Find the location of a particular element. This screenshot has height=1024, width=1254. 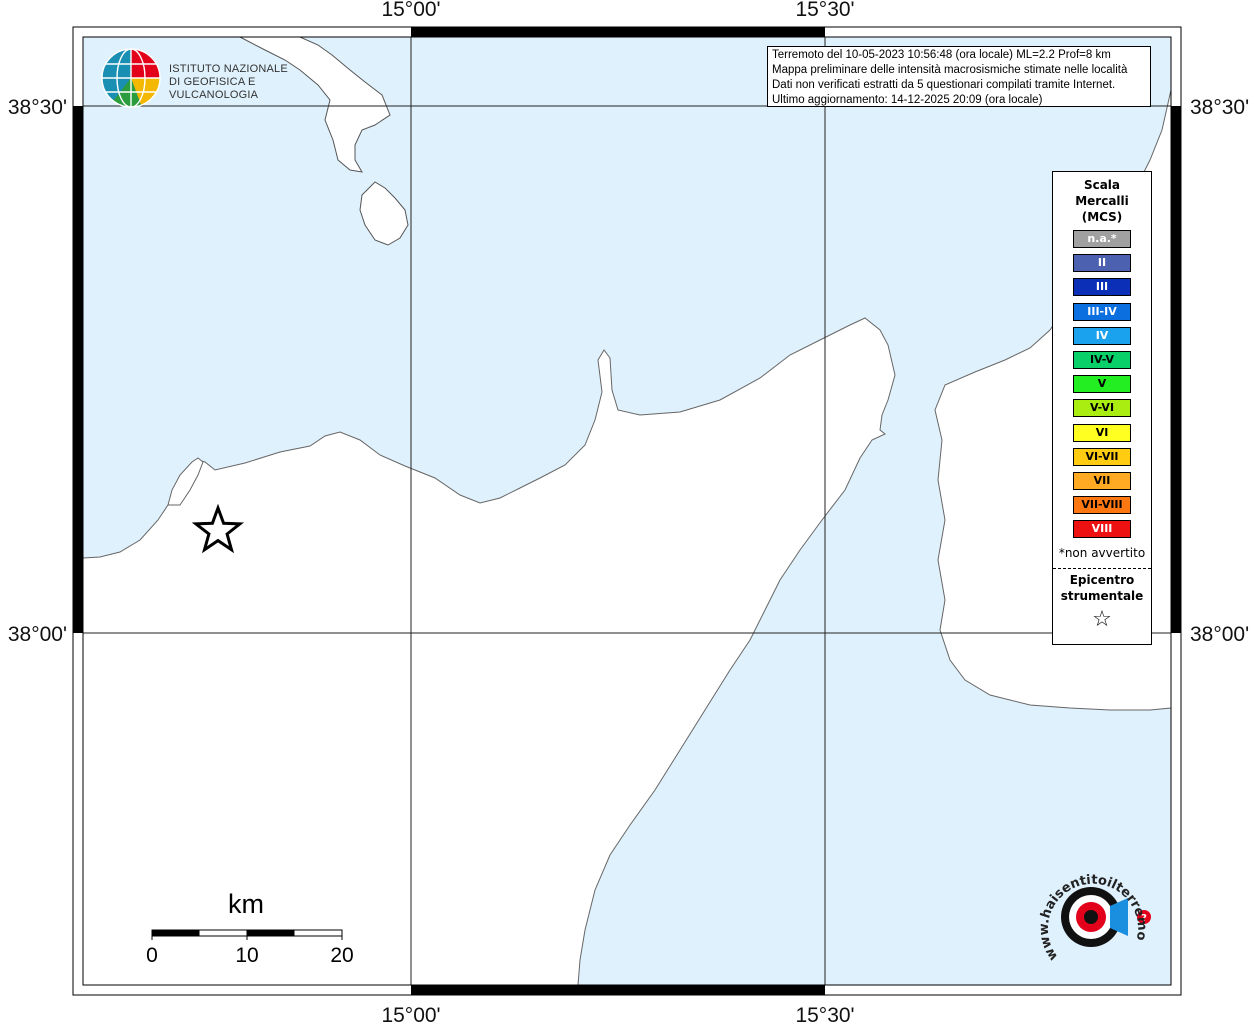

ingv-name-line1: ISTITUTO NAZIONALE is located at coordinates (228, 69).